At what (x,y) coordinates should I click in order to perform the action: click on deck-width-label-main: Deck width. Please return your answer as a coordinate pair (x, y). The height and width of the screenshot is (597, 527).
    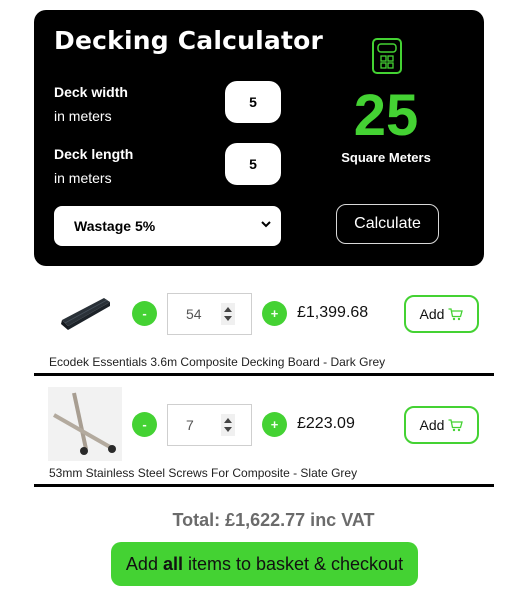
    Looking at the image, I should click on (91, 92).